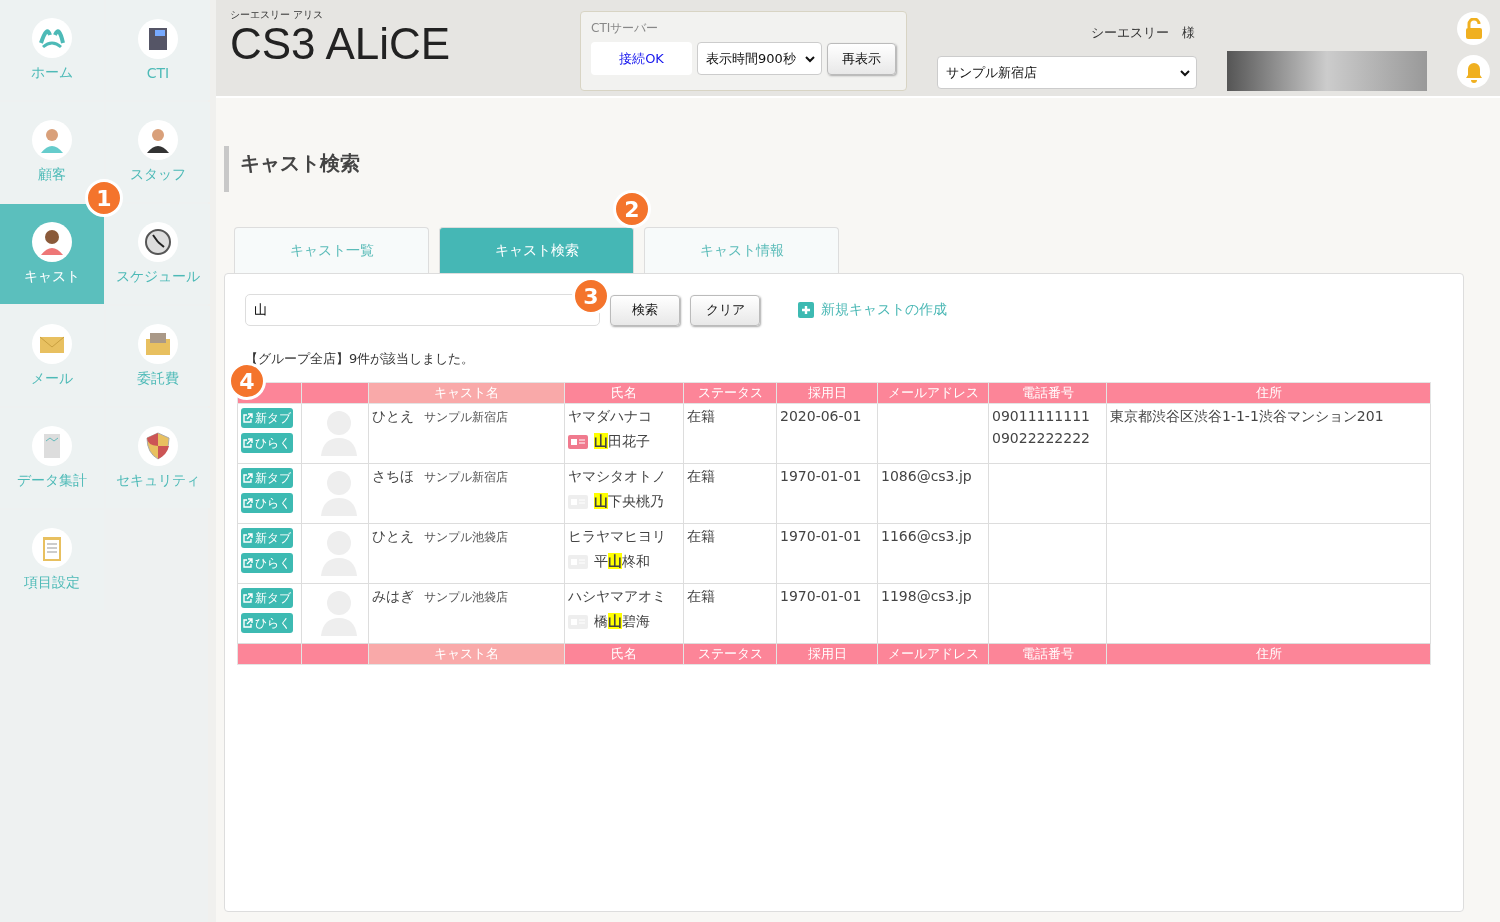 This screenshot has width=1500, height=922. What do you see at coordinates (861, 58) in the screenshot?
I see `refresh-button: 再表示` at bounding box center [861, 58].